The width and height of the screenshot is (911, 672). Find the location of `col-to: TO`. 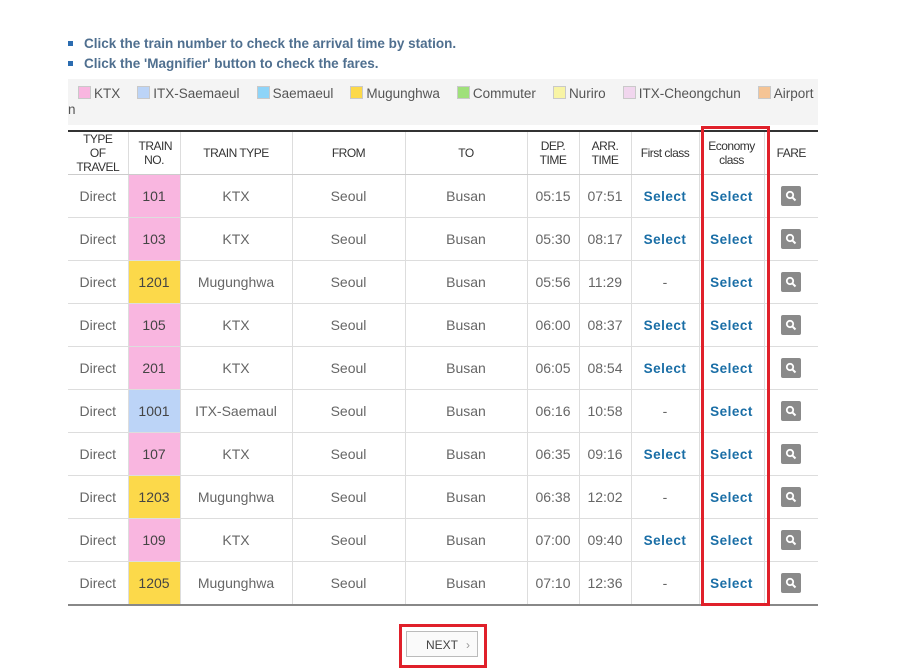

col-to: TO is located at coordinates (466, 153).